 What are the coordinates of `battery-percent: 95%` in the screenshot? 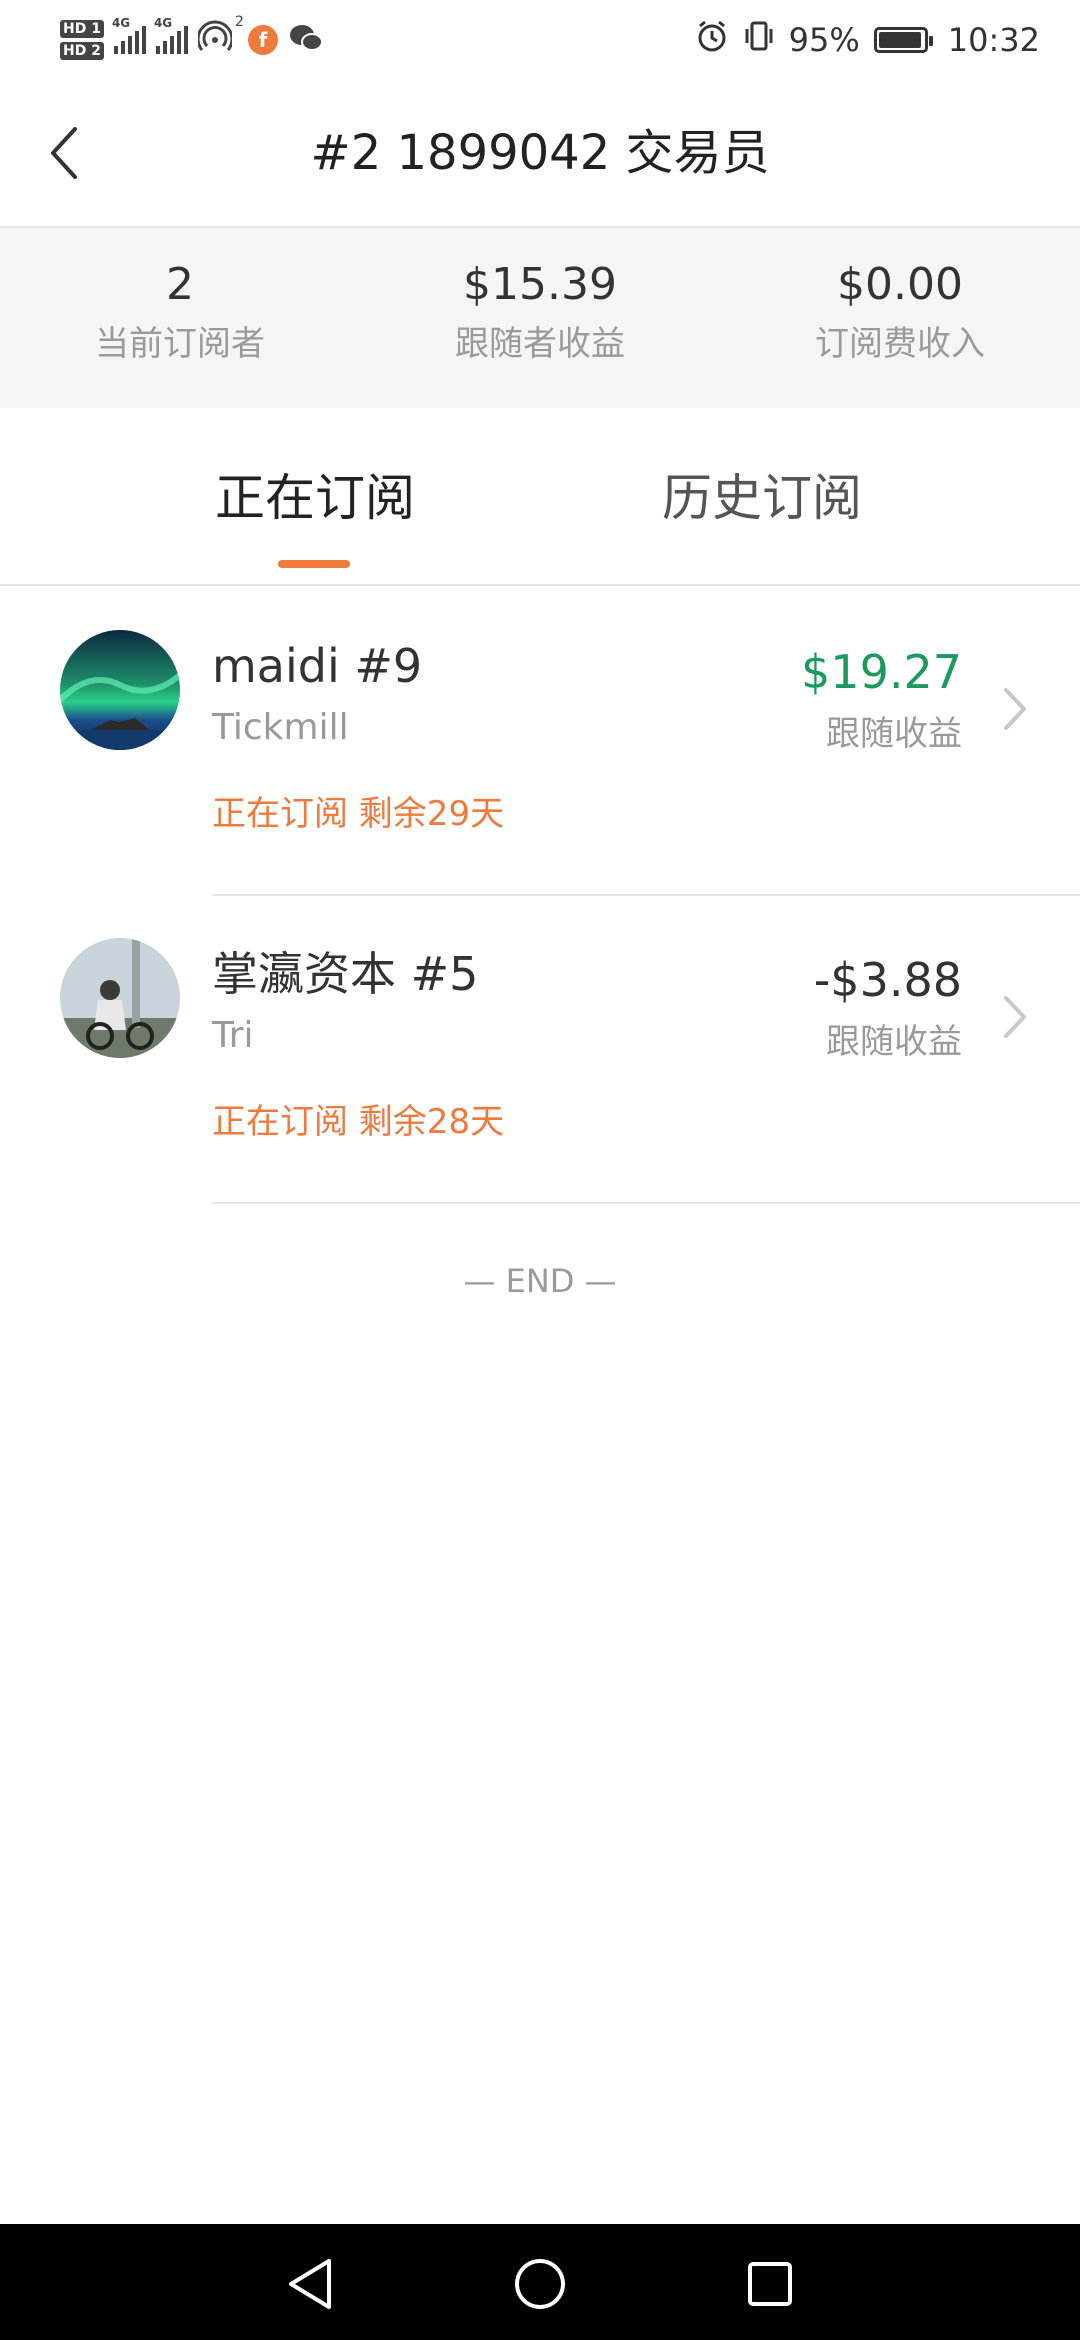 It's located at (824, 40).